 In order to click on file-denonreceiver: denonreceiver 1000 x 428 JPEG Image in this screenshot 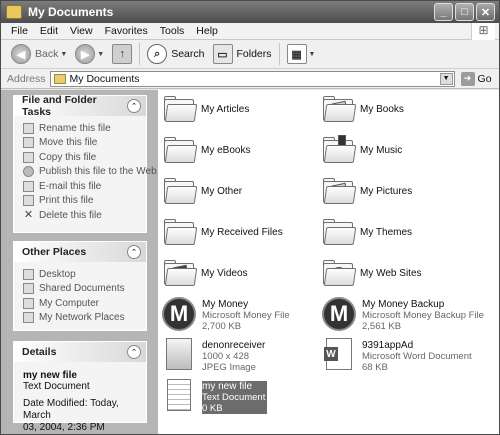, I will do `click(213, 356)`.